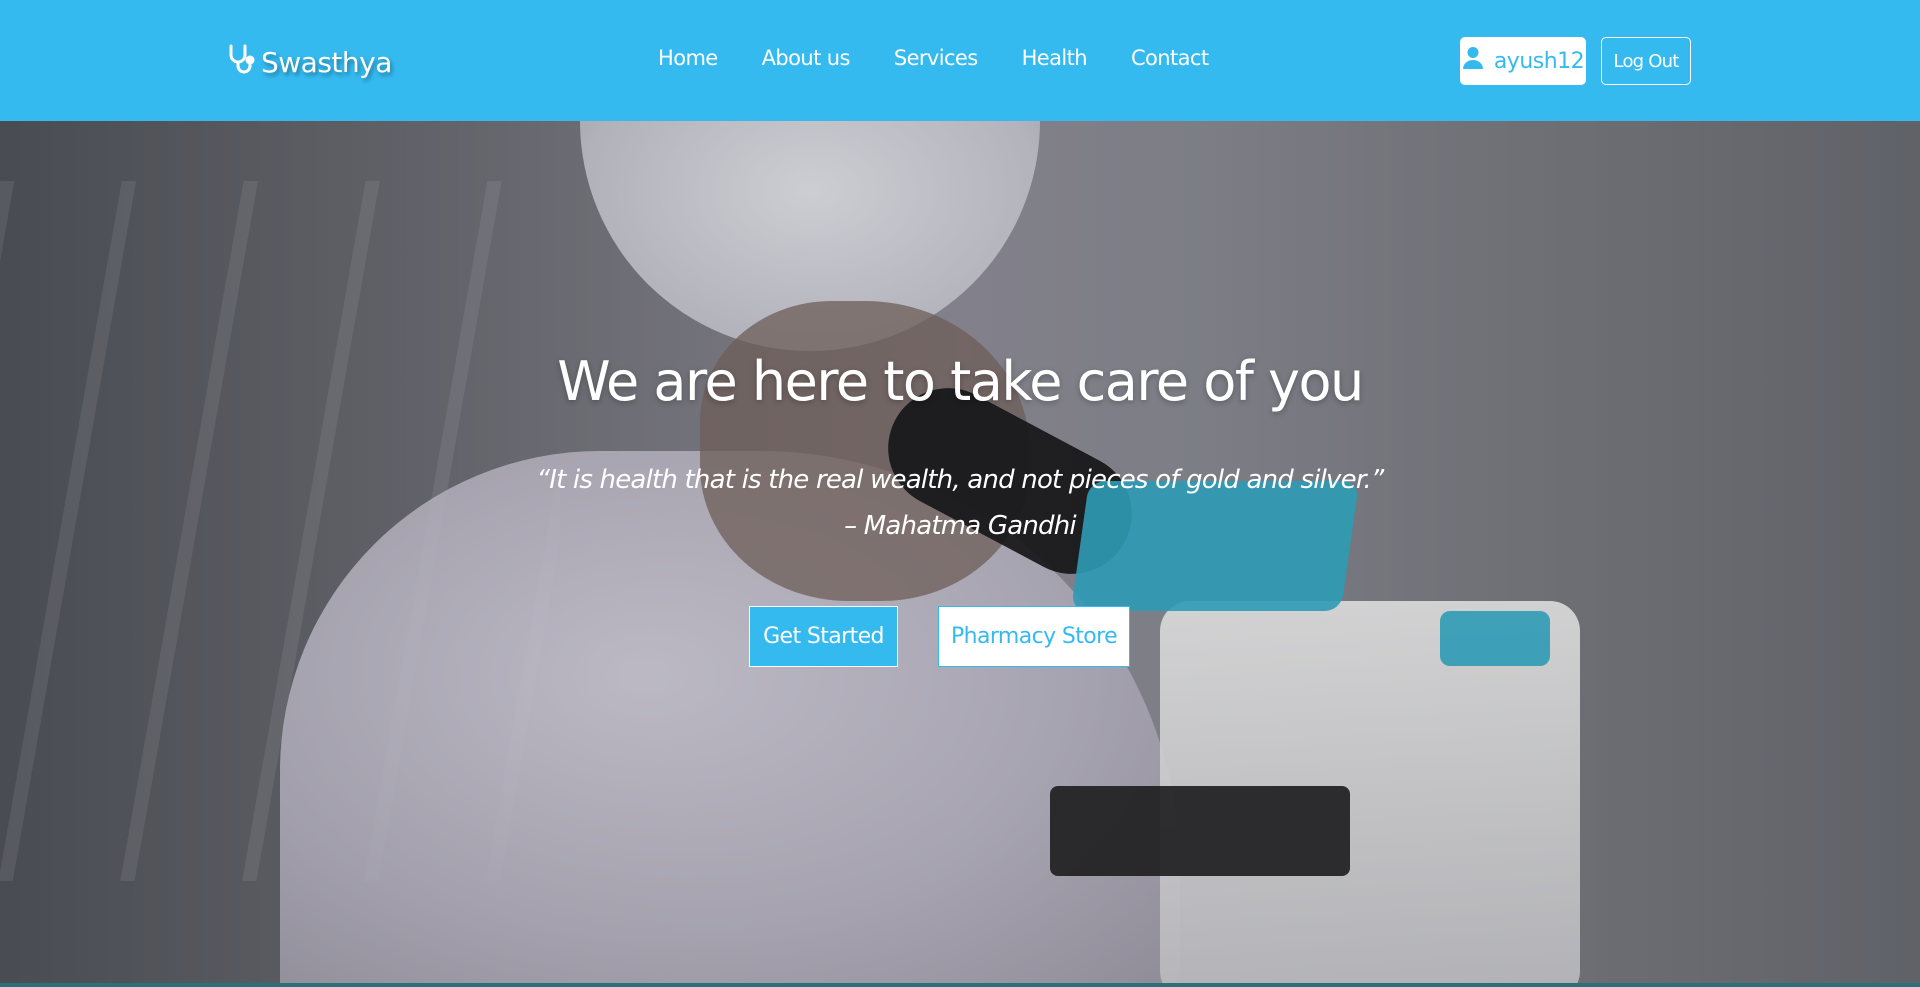 This screenshot has width=1920, height=987. I want to click on main-nav: Home About us Services Health Contact, so click(933, 58).